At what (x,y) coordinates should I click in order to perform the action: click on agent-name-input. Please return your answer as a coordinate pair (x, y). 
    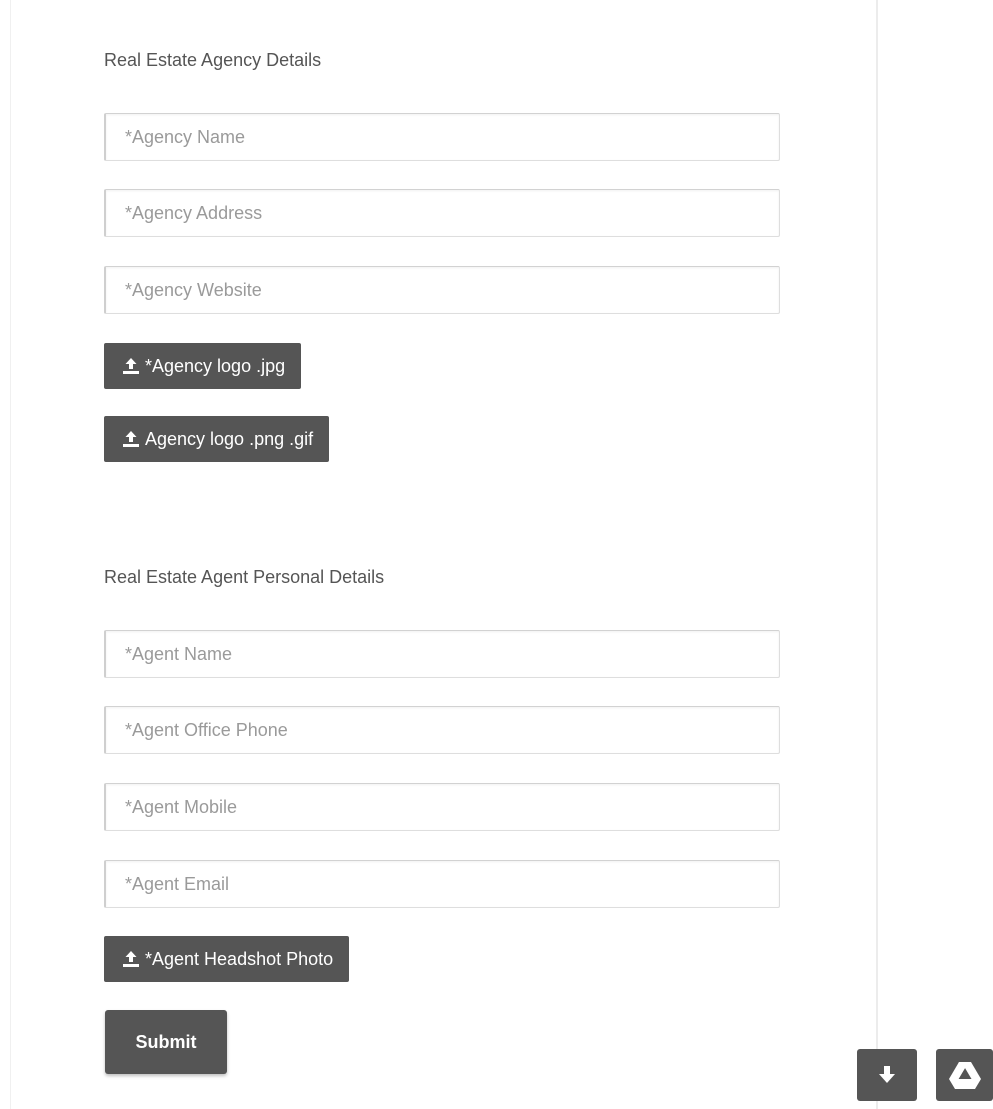
    Looking at the image, I should click on (442, 654).